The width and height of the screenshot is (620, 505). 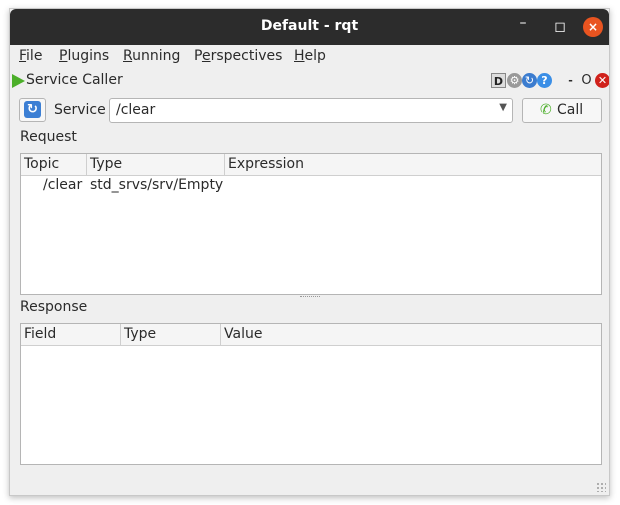 What do you see at coordinates (523, 23) in the screenshot?
I see `minimize-window-button: –` at bounding box center [523, 23].